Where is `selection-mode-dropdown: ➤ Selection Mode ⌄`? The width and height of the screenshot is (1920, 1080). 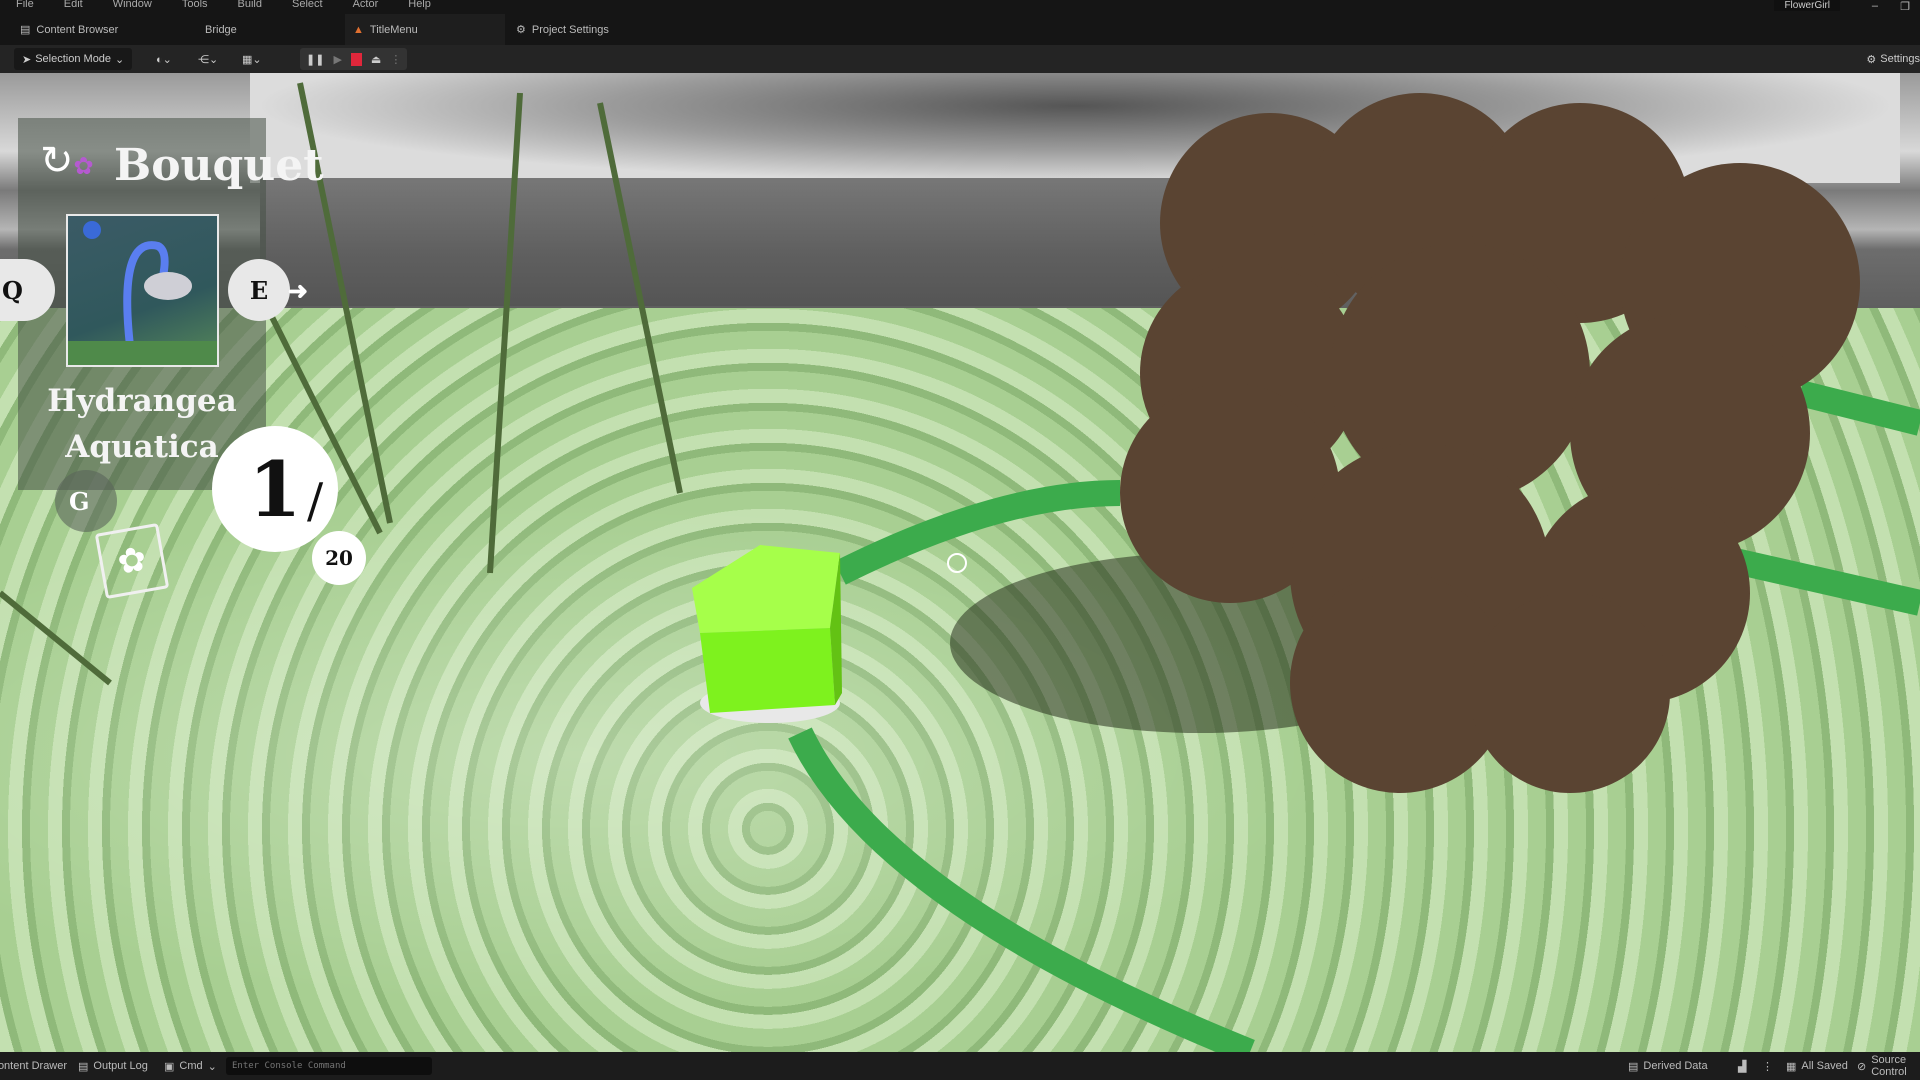 selection-mode-dropdown: ➤ Selection Mode ⌄ is located at coordinates (73, 59).